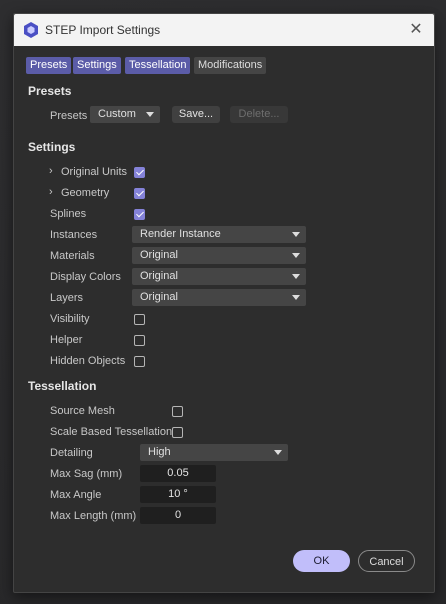 This screenshot has width=446, height=604. I want to click on tab-settings: Settings, so click(97, 65).